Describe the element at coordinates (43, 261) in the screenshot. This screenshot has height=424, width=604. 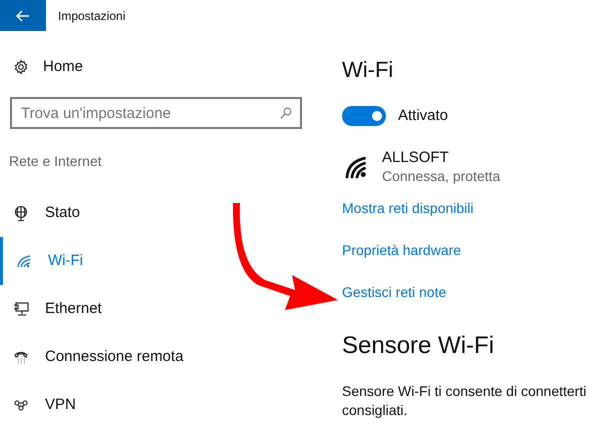
I see `nav-item: Wi-Fi` at that location.